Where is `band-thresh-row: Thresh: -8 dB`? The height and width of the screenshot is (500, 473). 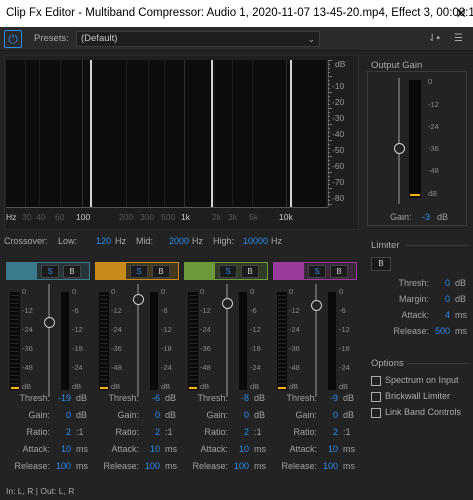
band-thresh-row: Thresh: -8 dB is located at coordinates (226, 400).